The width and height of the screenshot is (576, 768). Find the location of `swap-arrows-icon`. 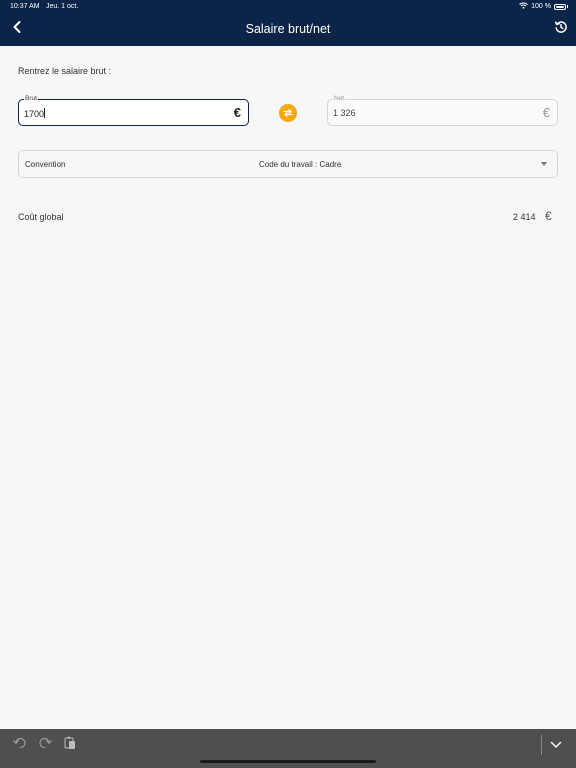

swap-arrows-icon is located at coordinates (288, 113).